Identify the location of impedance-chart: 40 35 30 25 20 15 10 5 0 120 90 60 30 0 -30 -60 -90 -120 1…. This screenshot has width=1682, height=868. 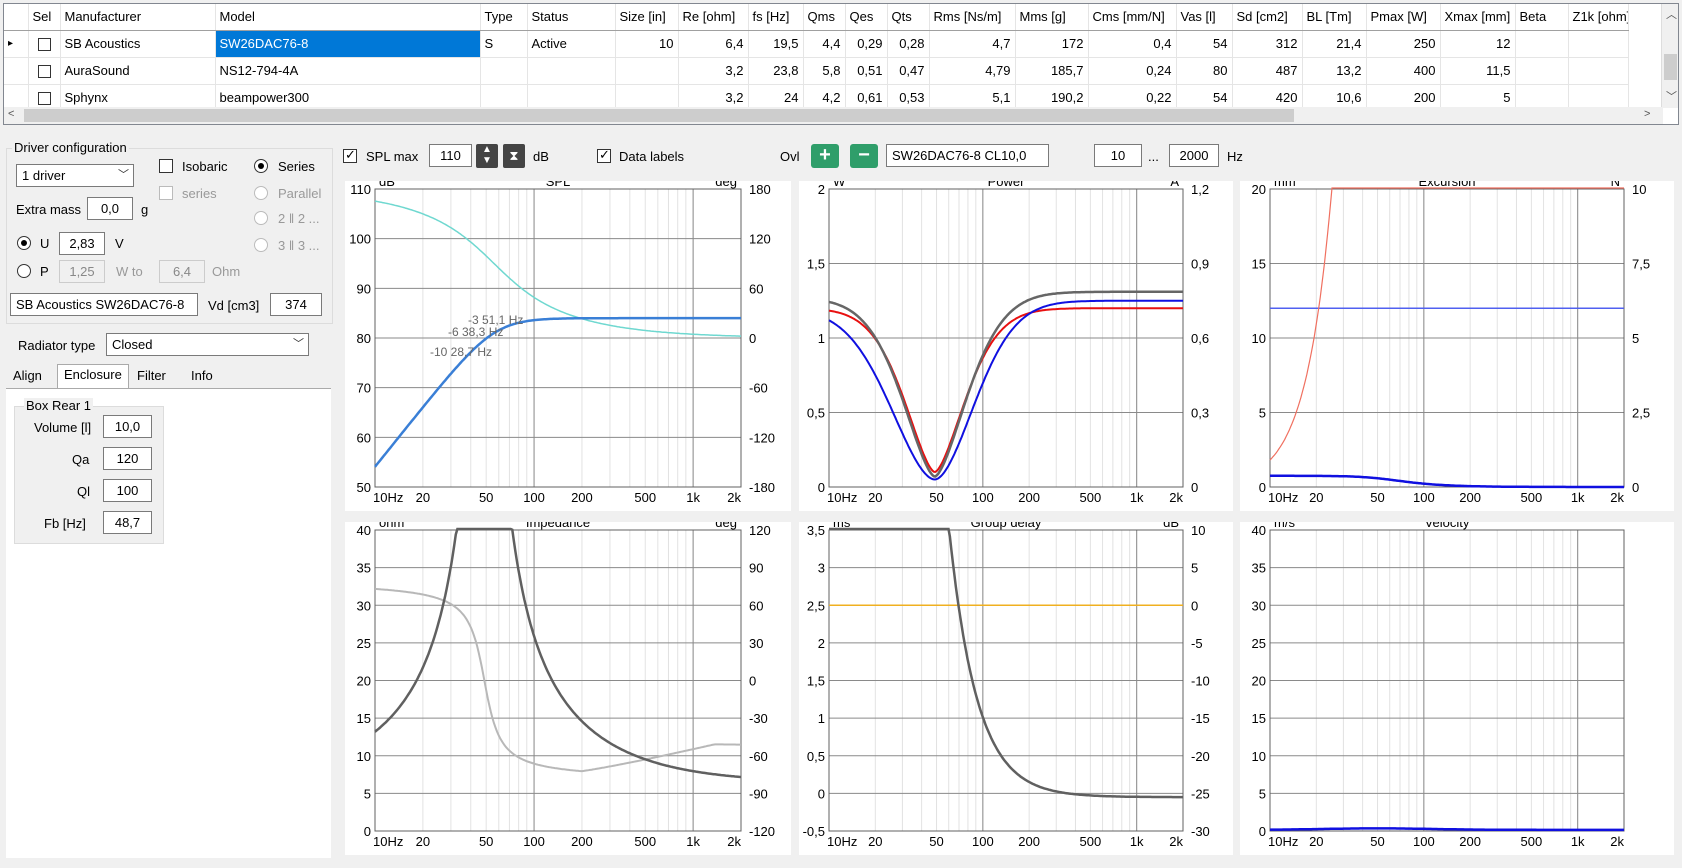
(568, 688).